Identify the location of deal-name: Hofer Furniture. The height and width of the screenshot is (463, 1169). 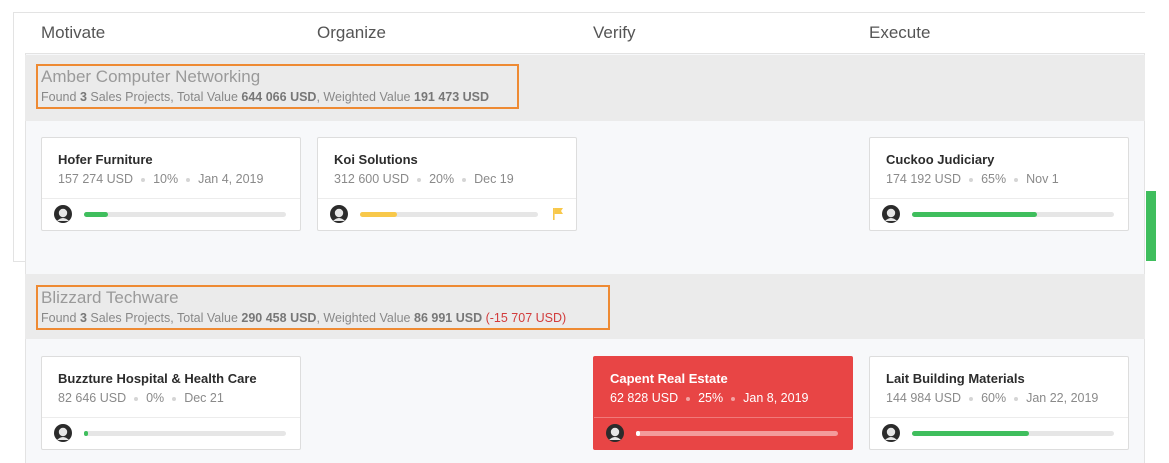
(105, 159).